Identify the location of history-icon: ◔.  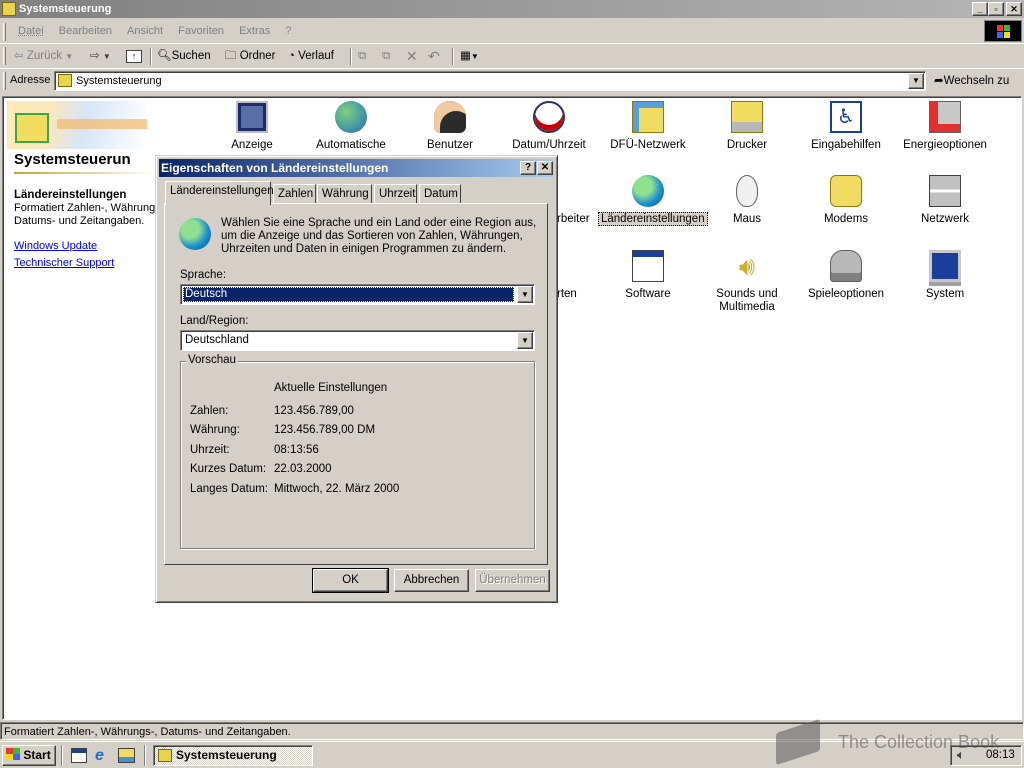
(291, 56).